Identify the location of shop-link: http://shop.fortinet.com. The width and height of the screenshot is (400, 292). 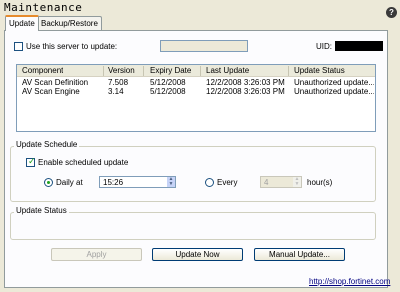
(349, 281).